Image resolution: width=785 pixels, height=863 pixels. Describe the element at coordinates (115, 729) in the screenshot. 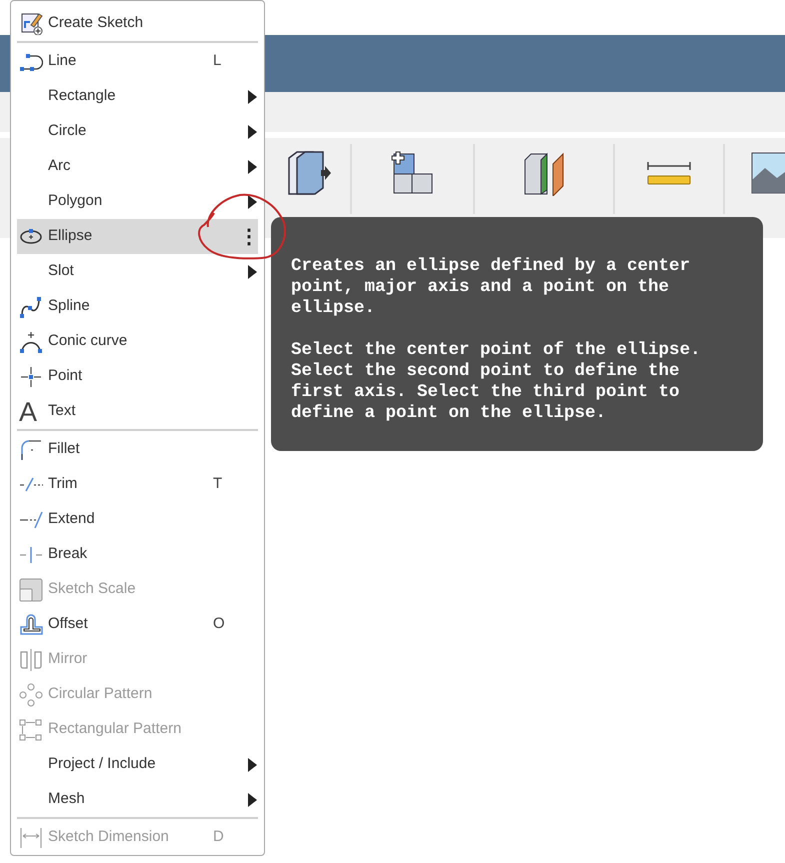

I see `menu-label: Rectangular Pattern` at that location.